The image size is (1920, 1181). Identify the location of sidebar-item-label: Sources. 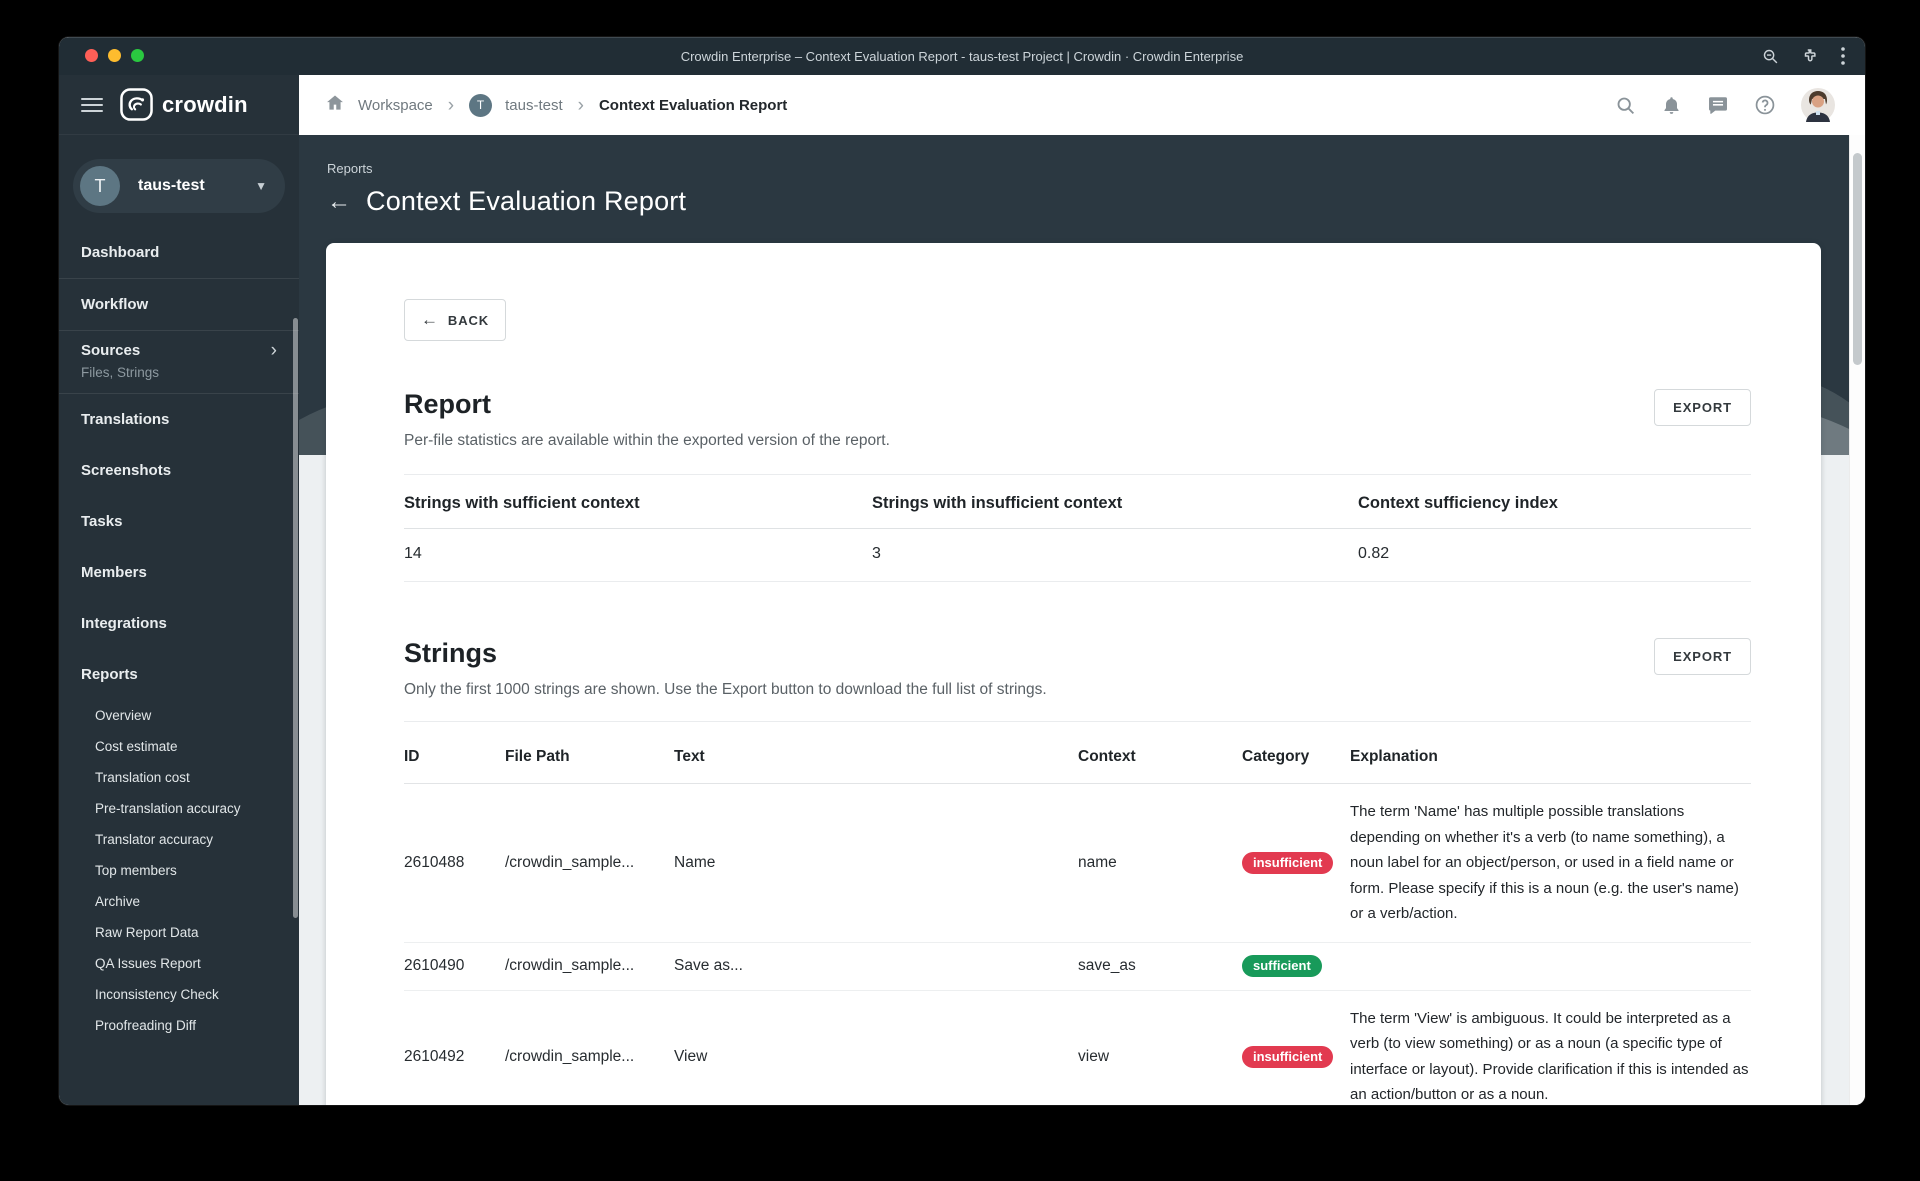
(111, 350).